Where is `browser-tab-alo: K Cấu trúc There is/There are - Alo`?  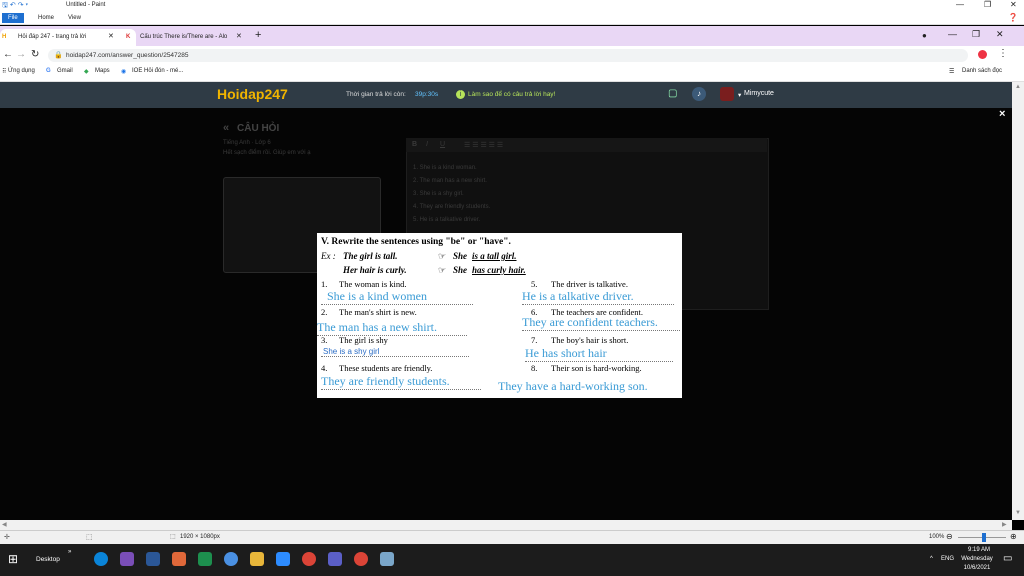
browser-tab-alo: K Cấu trúc There is/There are - Alo is located at coordinates (187, 37).